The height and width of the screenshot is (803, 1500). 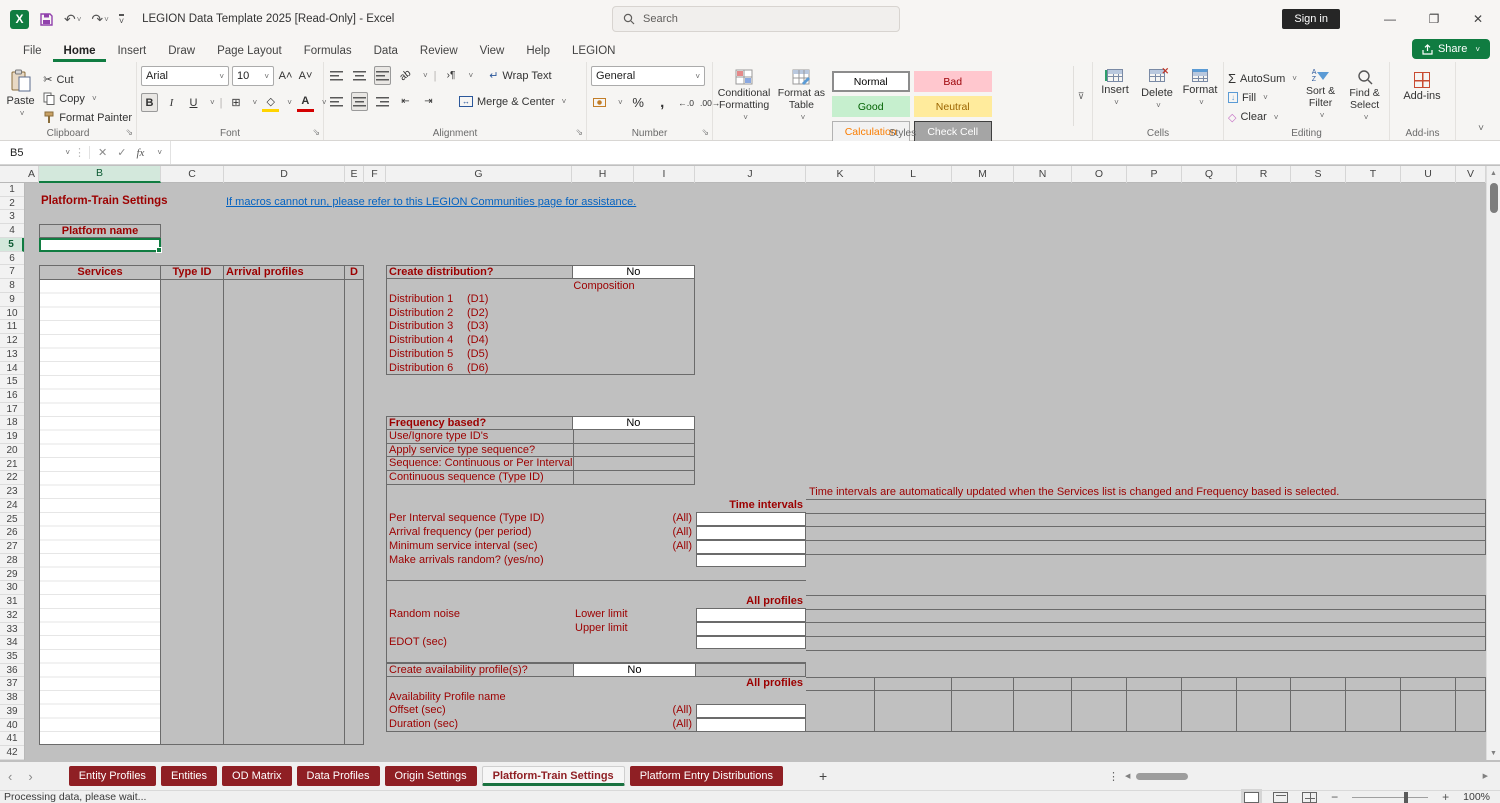 I want to click on increase-decimal-icon: ←.0, so click(x=686, y=102).